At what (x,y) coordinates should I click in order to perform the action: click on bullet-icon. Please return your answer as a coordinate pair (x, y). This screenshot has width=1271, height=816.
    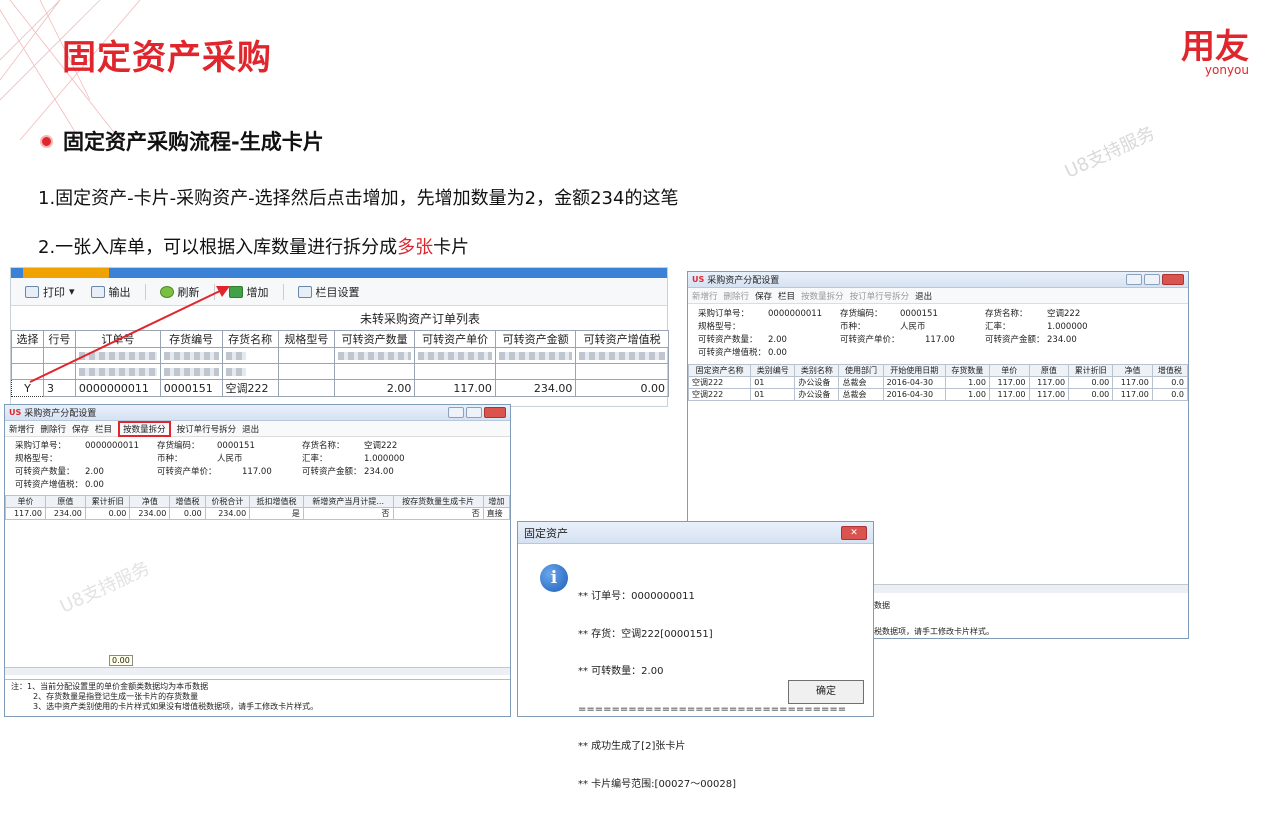
    Looking at the image, I should click on (46, 141).